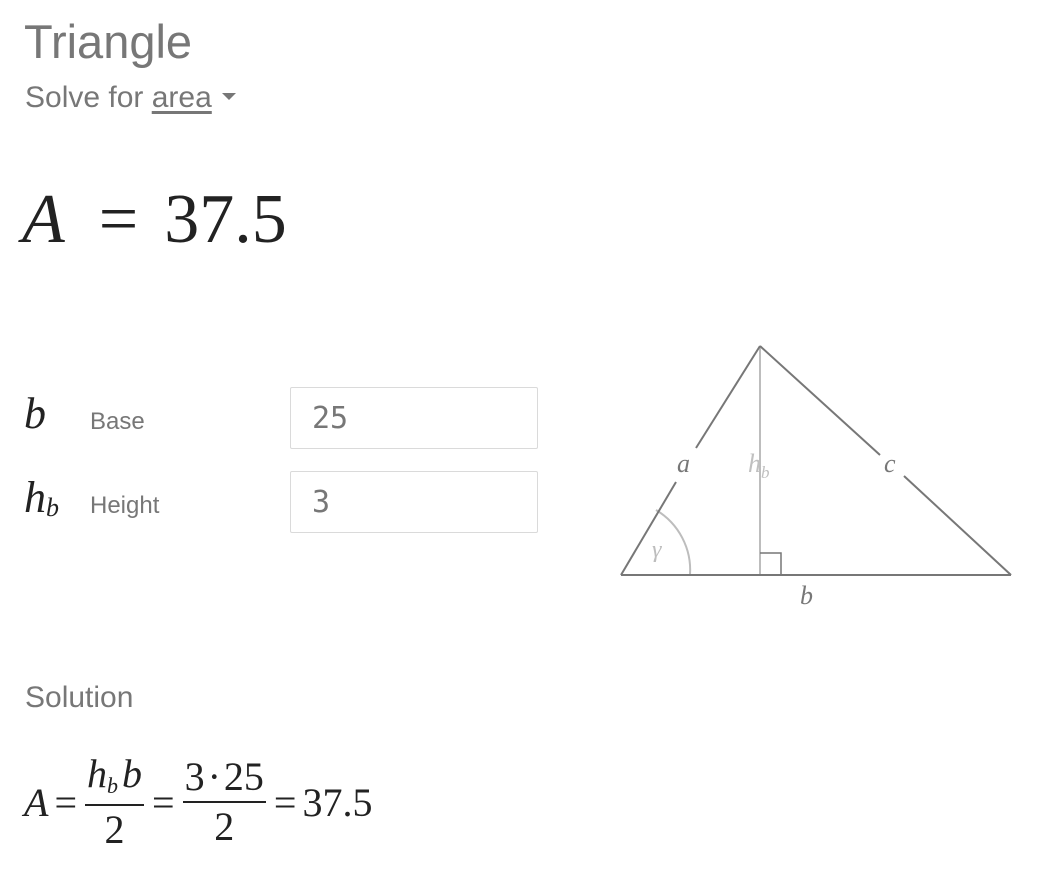  What do you see at coordinates (243, 776) in the screenshot?
I see `numerator-25: 25` at bounding box center [243, 776].